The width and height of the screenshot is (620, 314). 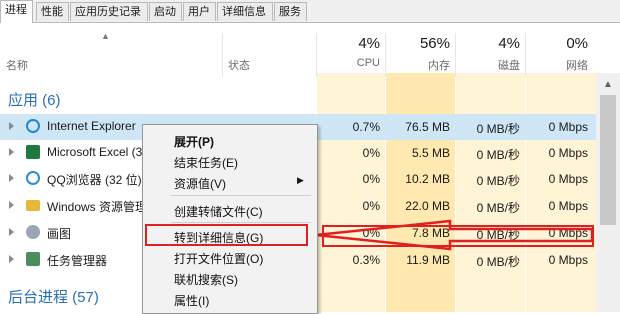 I want to click on column-memory: 内存, so click(x=425, y=65).